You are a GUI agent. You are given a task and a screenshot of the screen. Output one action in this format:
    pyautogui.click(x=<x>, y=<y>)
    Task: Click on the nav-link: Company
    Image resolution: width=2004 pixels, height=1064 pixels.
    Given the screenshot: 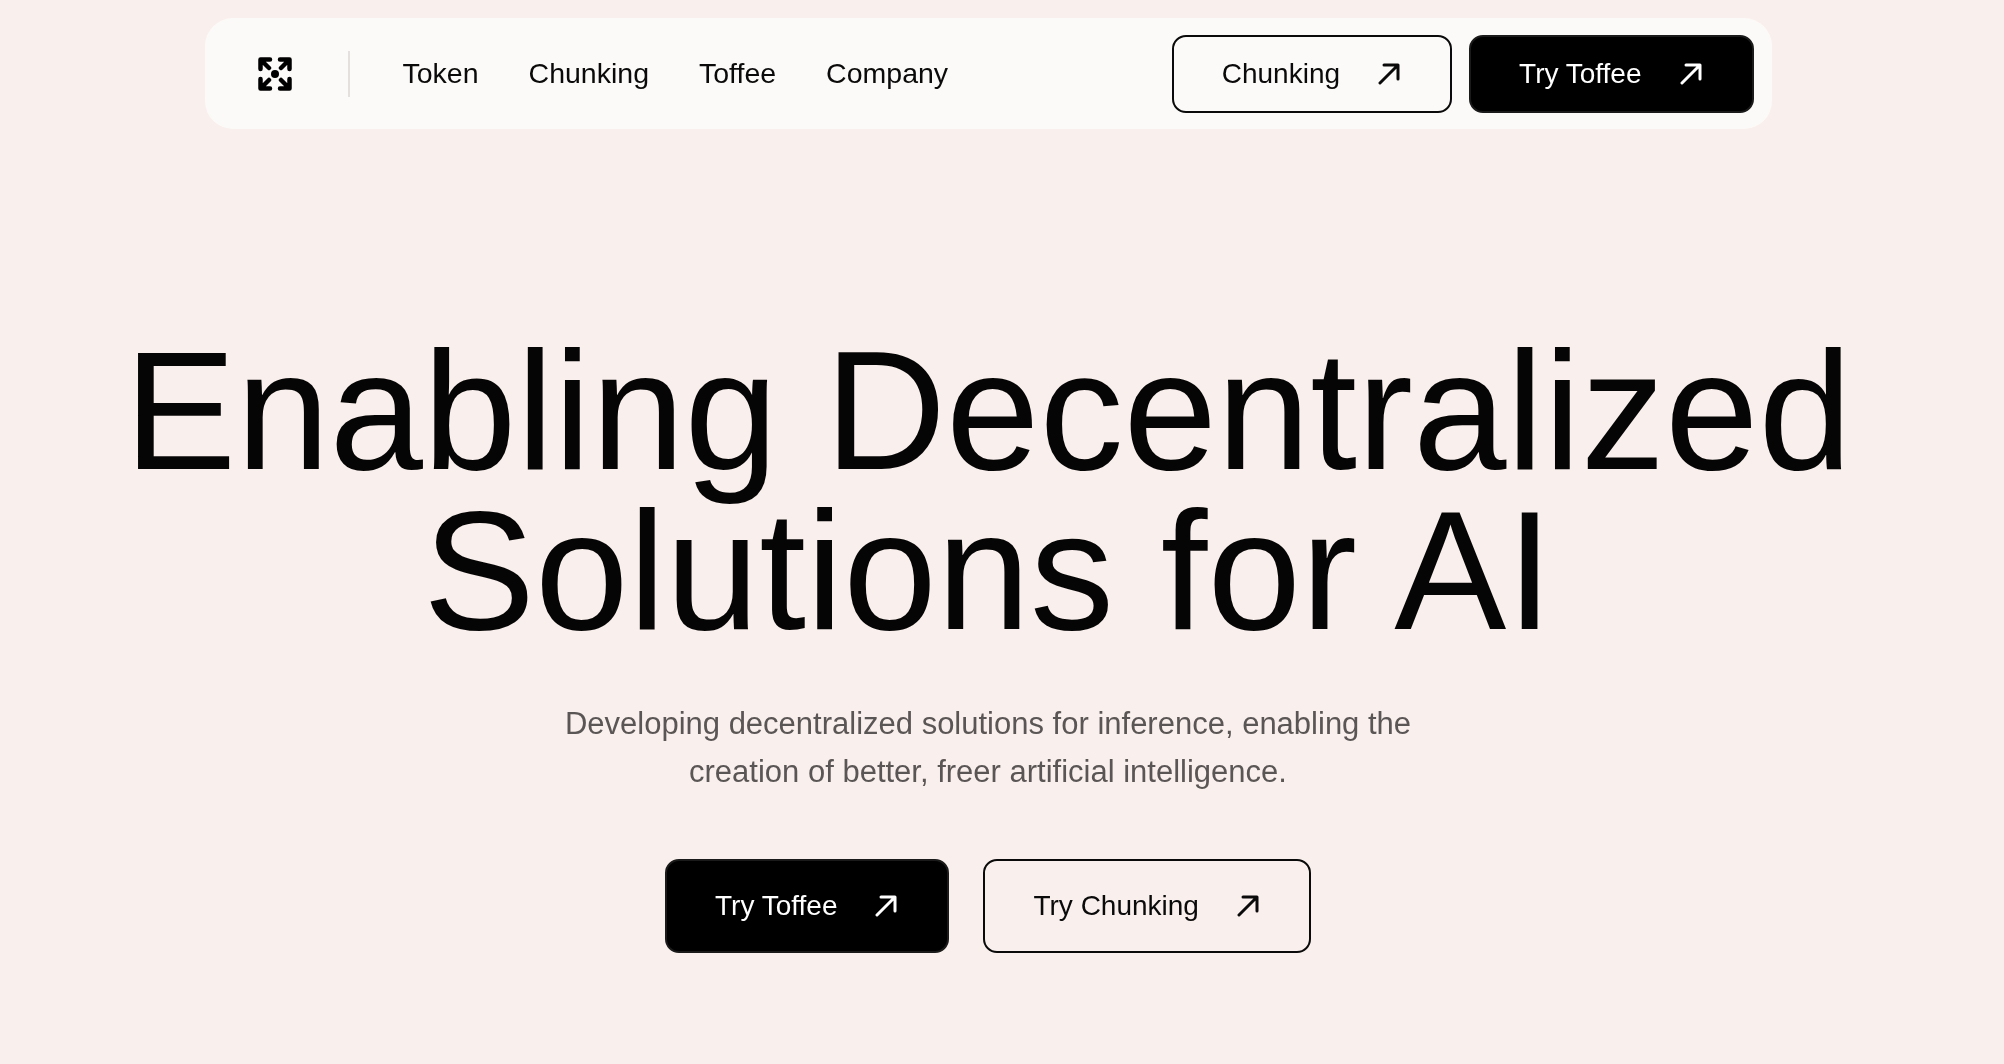 What is the action you would take?
    pyautogui.click(x=887, y=73)
    